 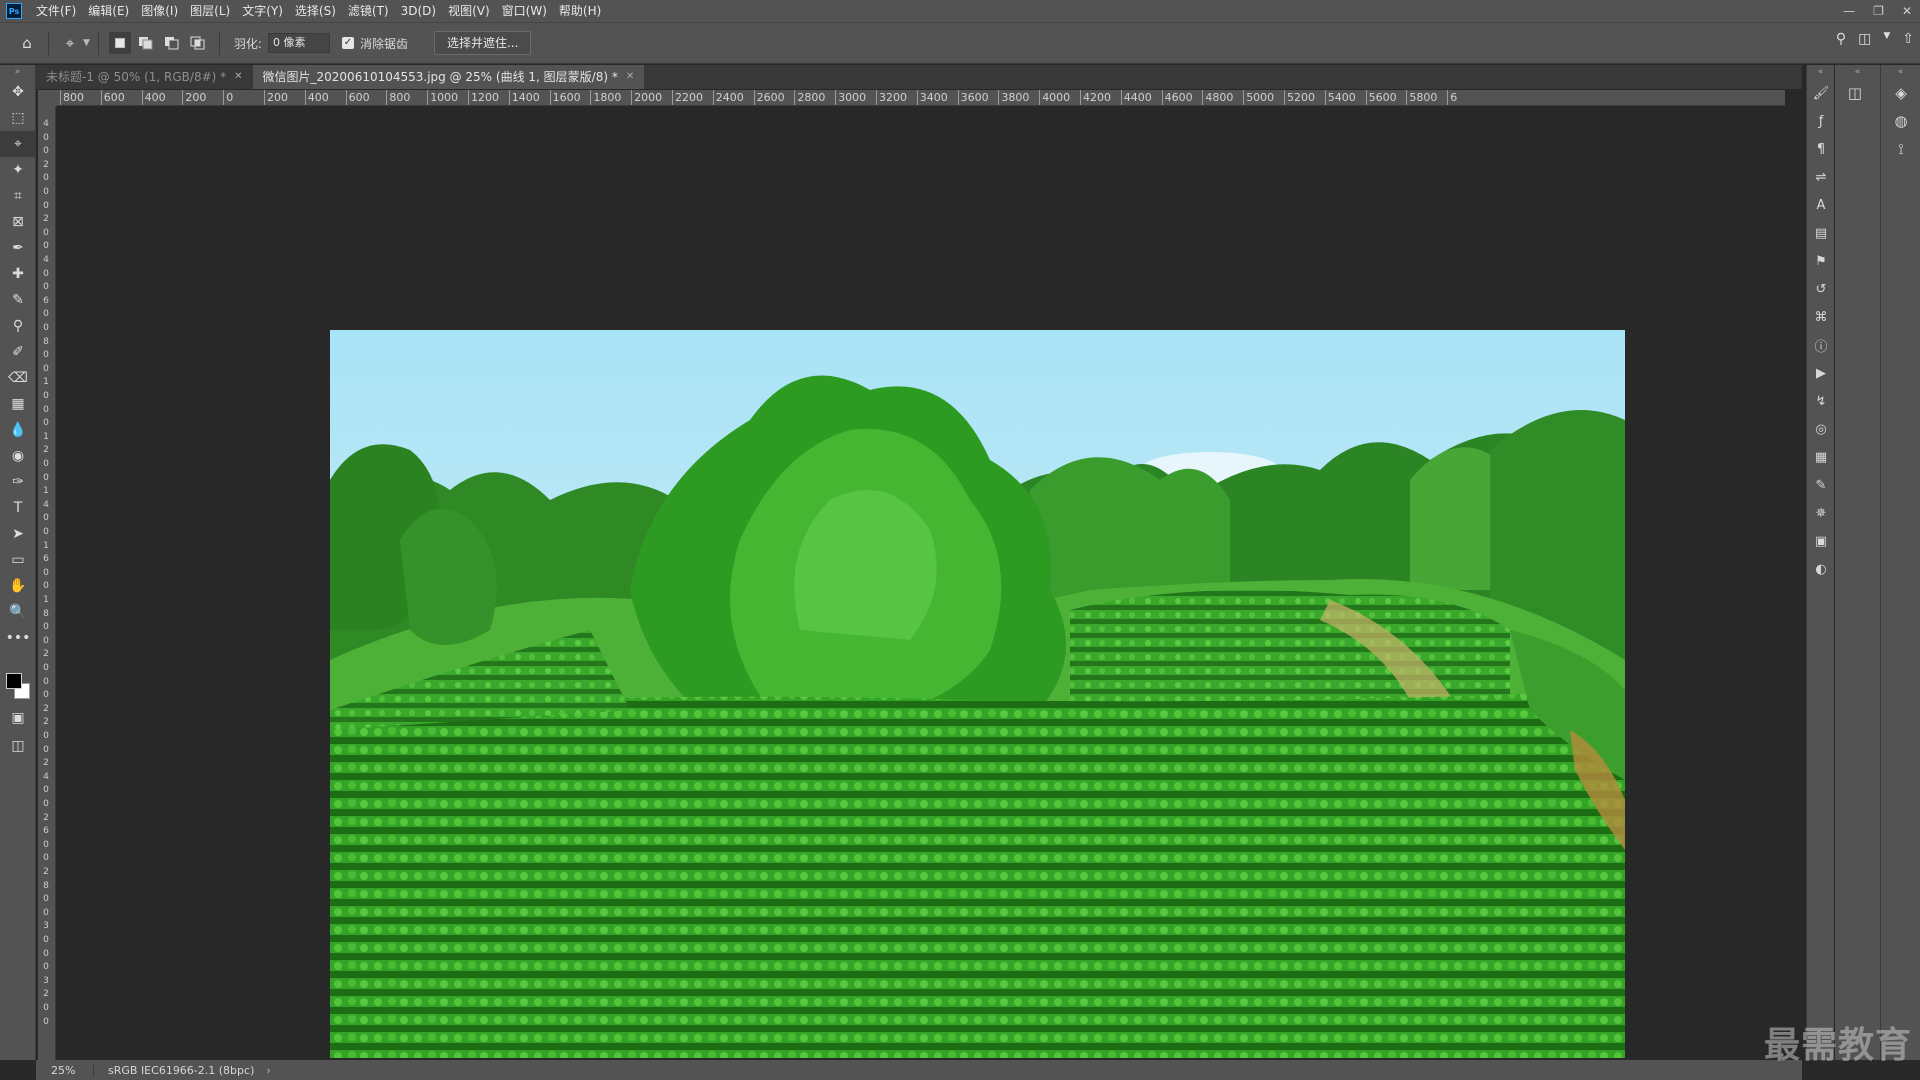 What do you see at coordinates (469, 11) in the screenshot?
I see `menu-view: 视图(V)` at bounding box center [469, 11].